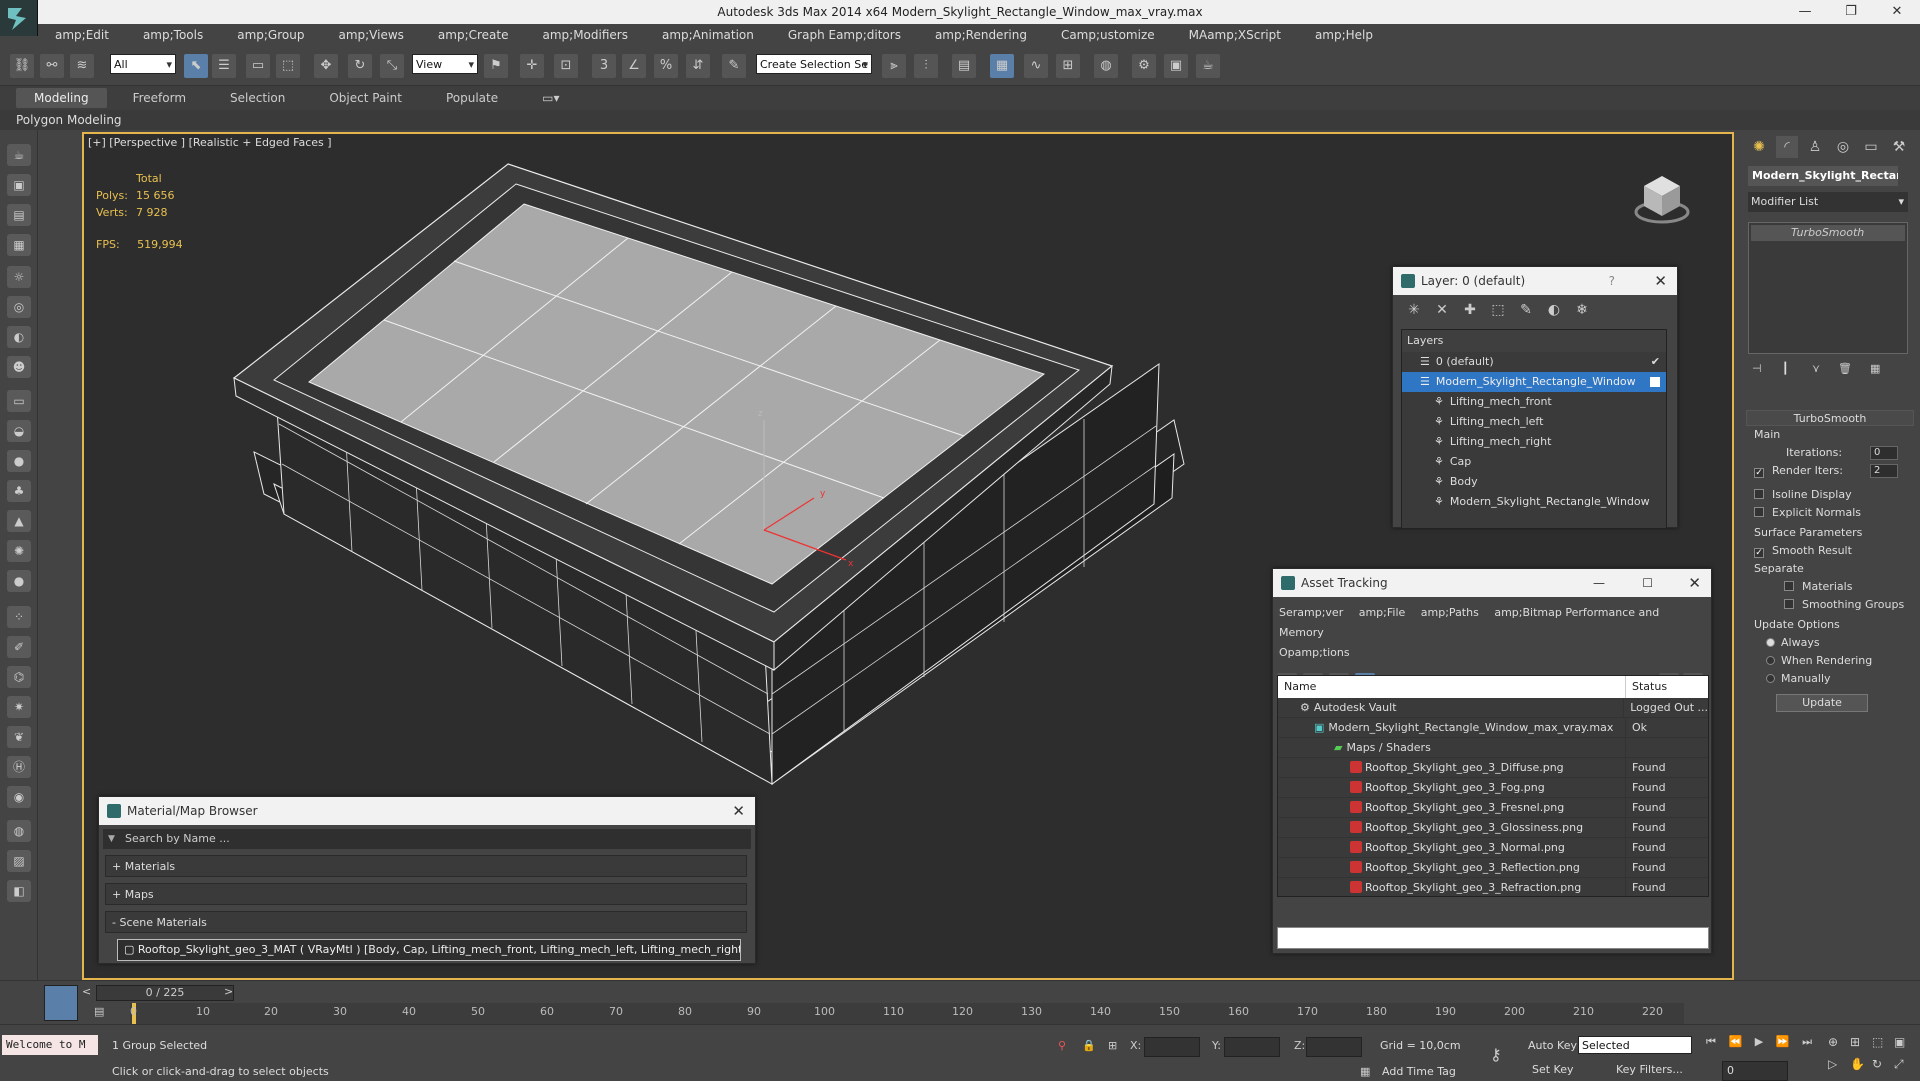 The image size is (1920, 1081). What do you see at coordinates (1365, 1071) in the screenshot?
I see `time-tag-icon: ▦` at bounding box center [1365, 1071].